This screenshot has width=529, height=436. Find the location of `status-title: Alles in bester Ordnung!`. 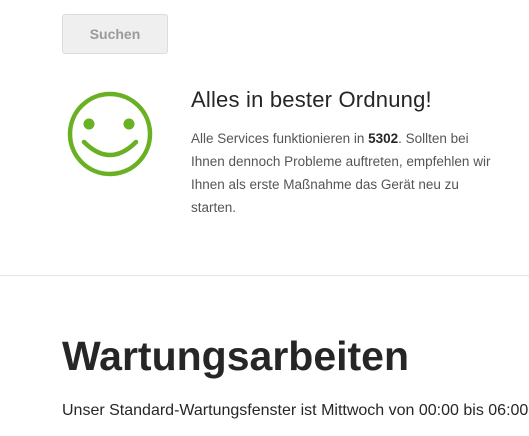

status-title: Alles in bester Ordnung! is located at coordinates (311, 99).